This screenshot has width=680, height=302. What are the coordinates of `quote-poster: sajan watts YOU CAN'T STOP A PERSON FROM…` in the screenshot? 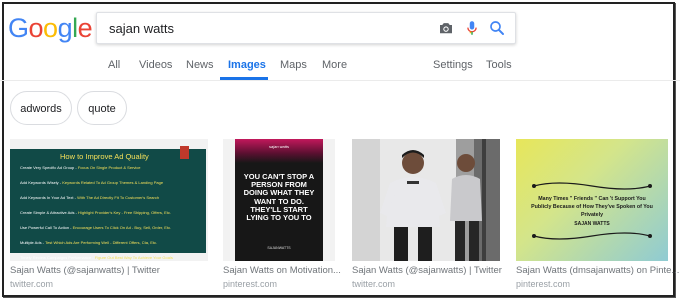 It's located at (279, 200).